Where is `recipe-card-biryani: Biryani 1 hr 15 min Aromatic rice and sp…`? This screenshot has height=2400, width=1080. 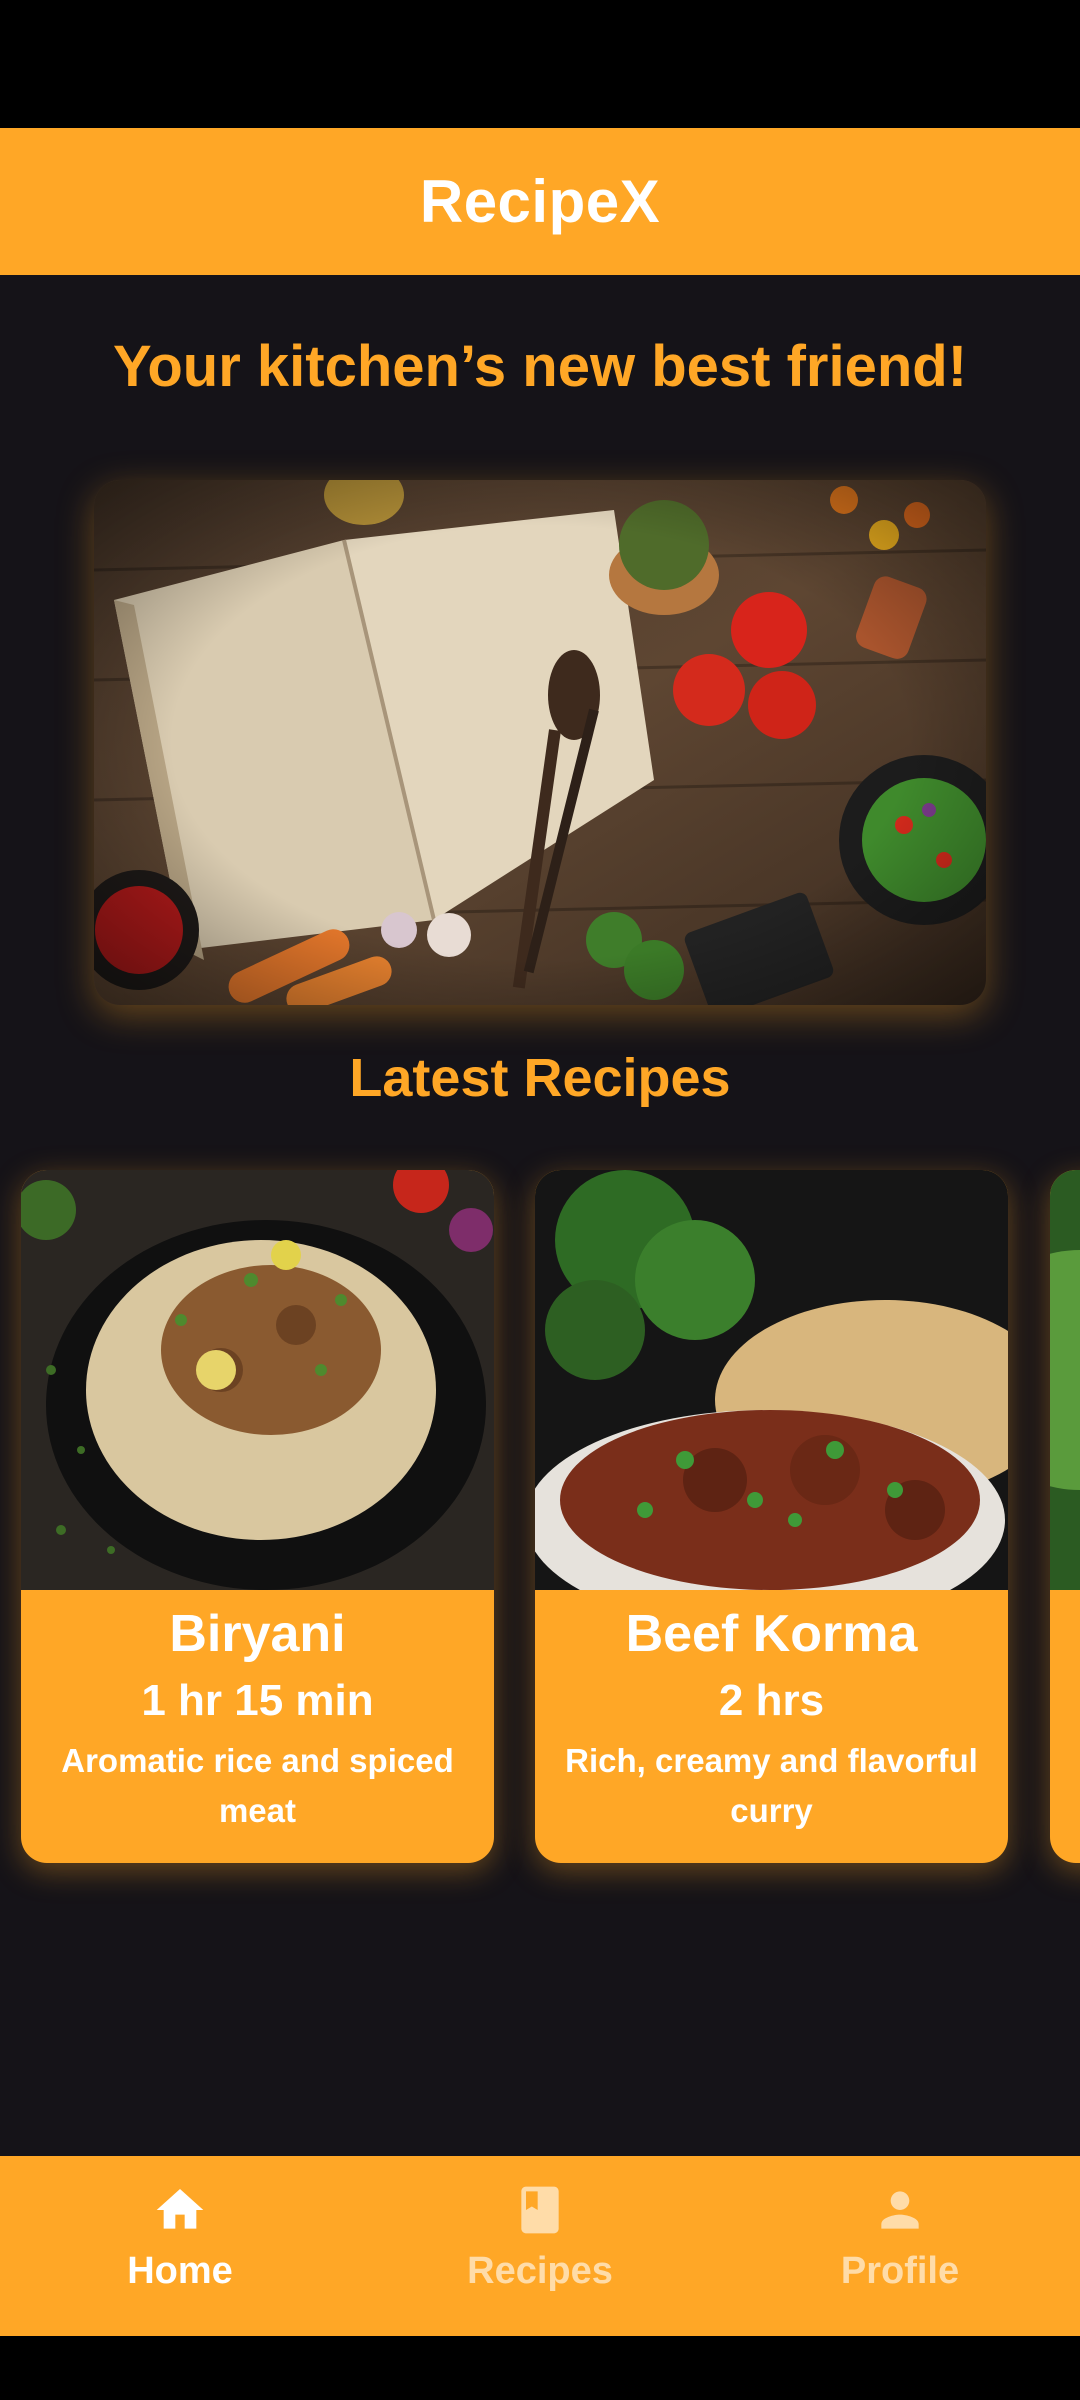 recipe-card-biryani: Biryani 1 hr 15 min Aromatic rice and sp… is located at coordinates (257, 1516).